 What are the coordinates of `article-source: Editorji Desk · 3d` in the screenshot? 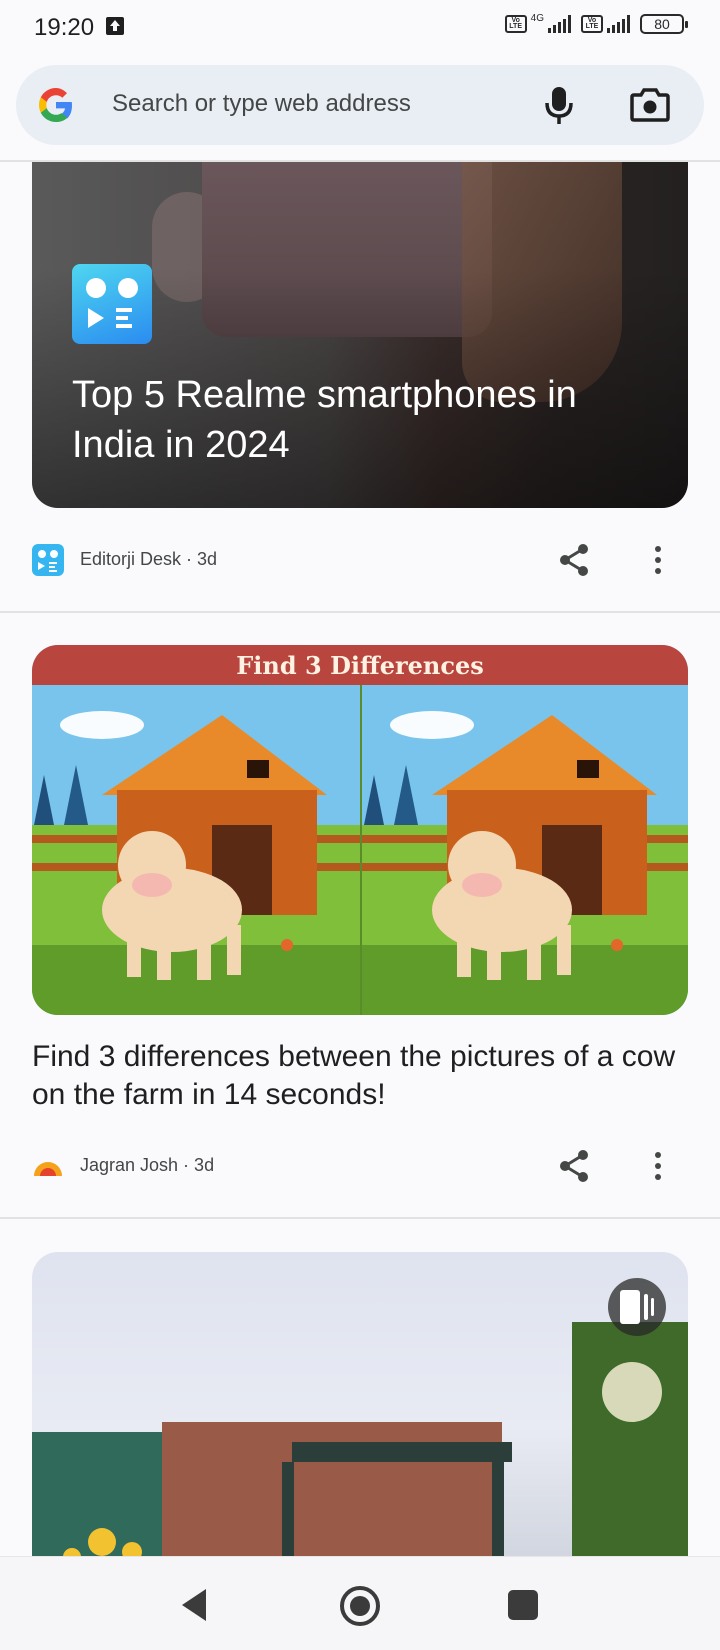 It's located at (149, 559).